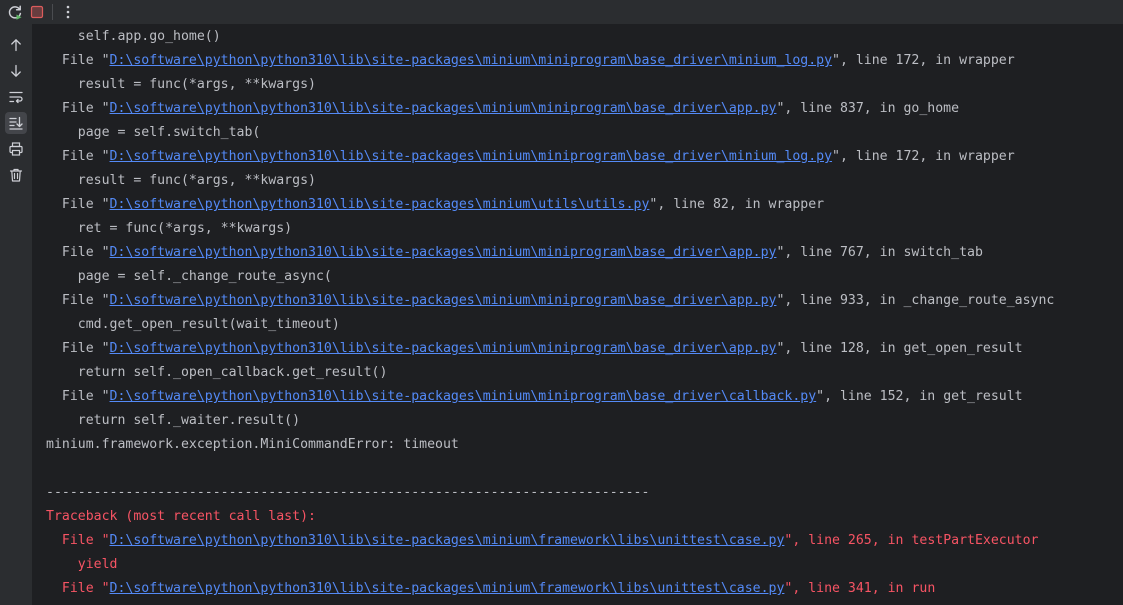 The image size is (1123, 605). What do you see at coordinates (153, 132) in the screenshot?
I see `console-text: page = self.switch_tab(` at bounding box center [153, 132].